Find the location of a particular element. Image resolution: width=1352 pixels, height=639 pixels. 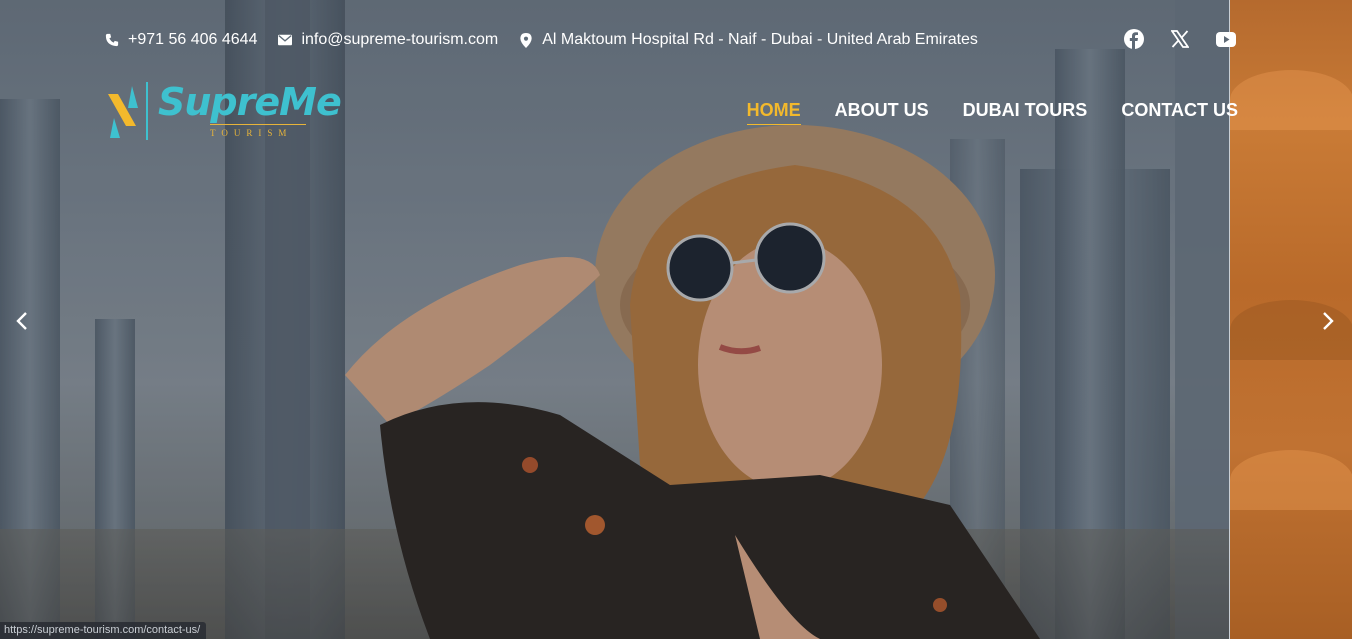

slider-prev-button is located at coordinates (22, 321).